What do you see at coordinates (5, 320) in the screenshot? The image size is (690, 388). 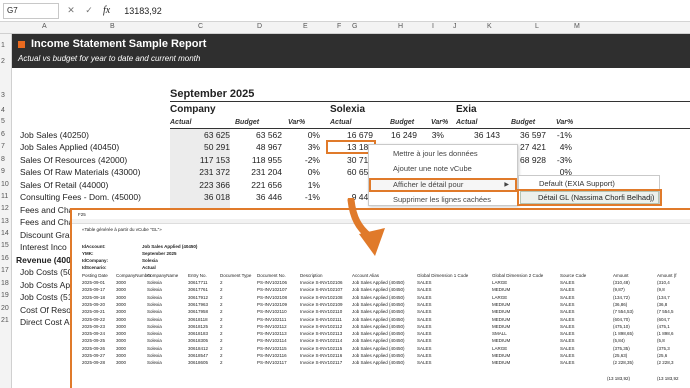 I see `row-header: 21` at bounding box center [5, 320].